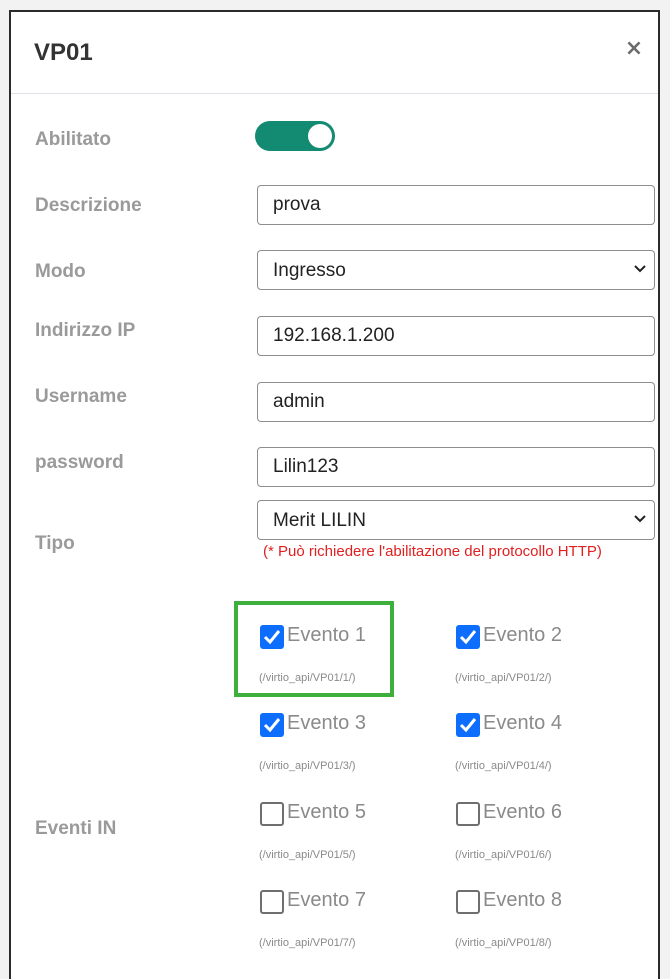  What do you see at coordinates (85, 330) in the screenshot?
I see `ip-label: Indirizzo IP` at bounding box center [85, 330].